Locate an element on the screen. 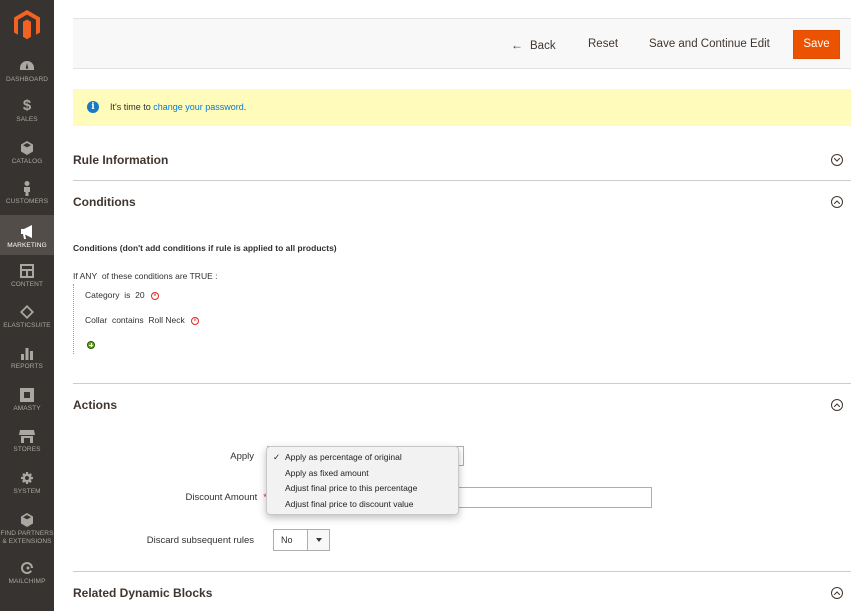  conditions-aggregator: If ANY of these conditions are TRUE : is located at coordinates (145, 276).